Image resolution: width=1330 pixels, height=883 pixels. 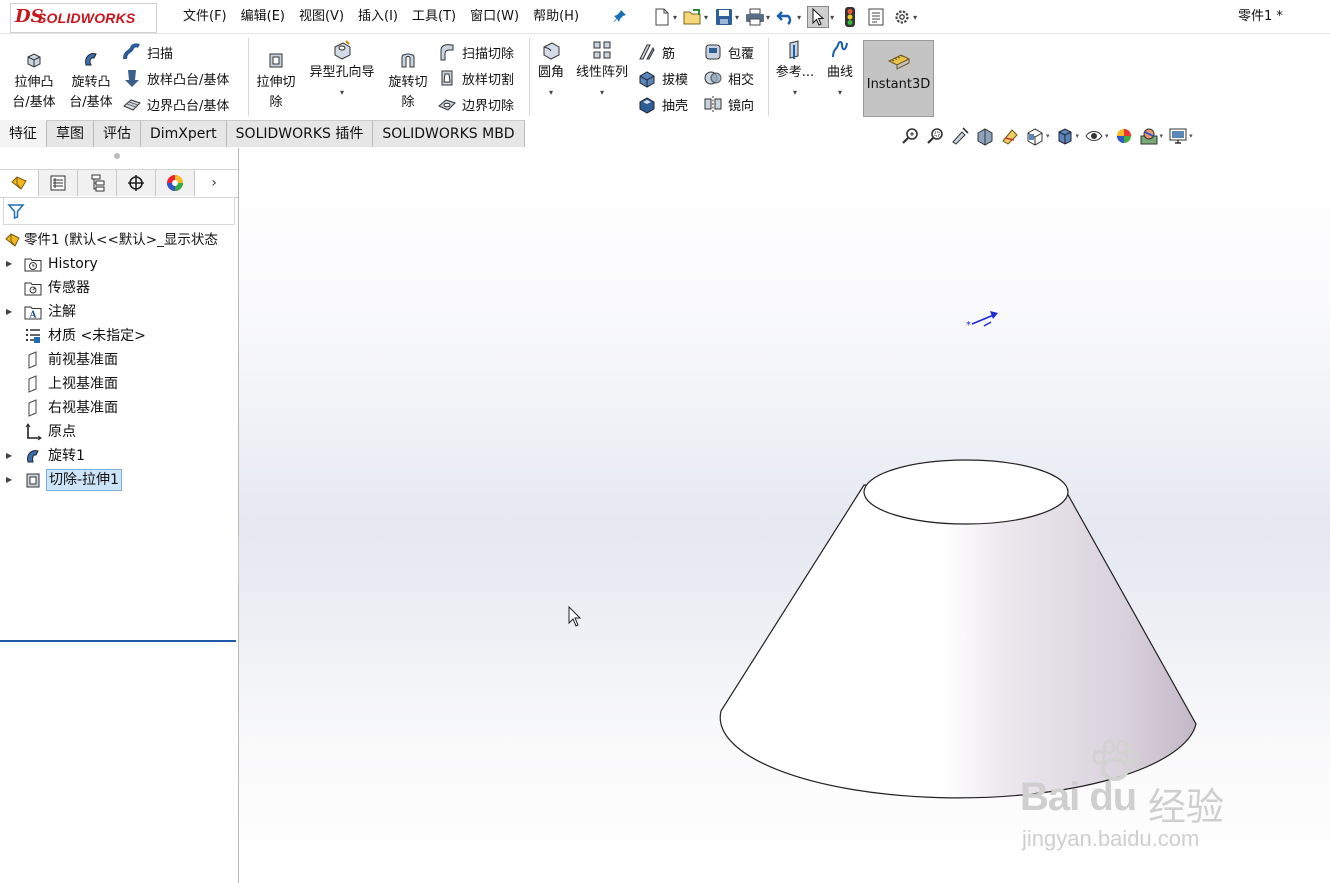 I want to click on menu-file: 文件(F), so click(x=205, y=16).